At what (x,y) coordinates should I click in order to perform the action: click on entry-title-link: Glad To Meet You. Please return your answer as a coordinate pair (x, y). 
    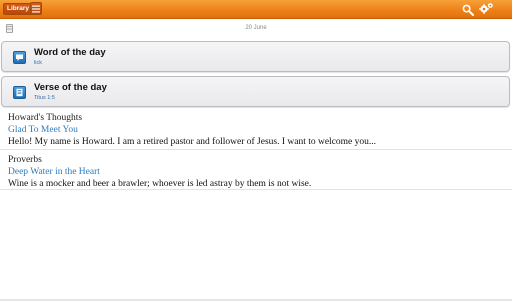
    Looking at the image, I should click on (260, 130).